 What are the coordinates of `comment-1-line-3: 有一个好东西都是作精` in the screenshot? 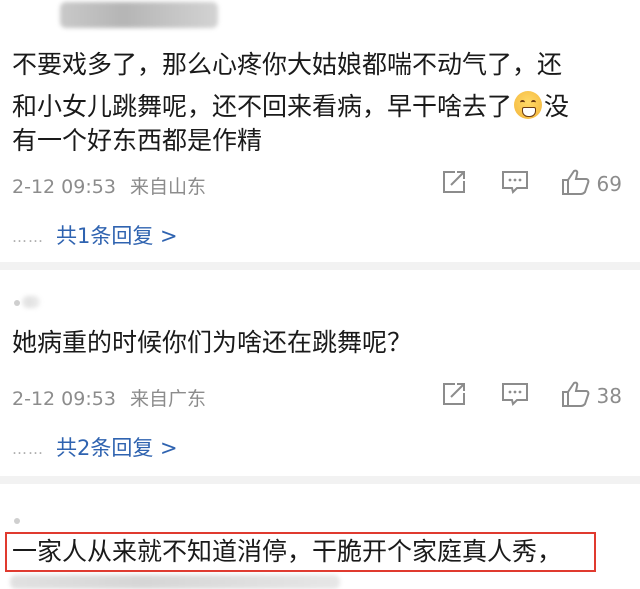 It's located at (137, 140).